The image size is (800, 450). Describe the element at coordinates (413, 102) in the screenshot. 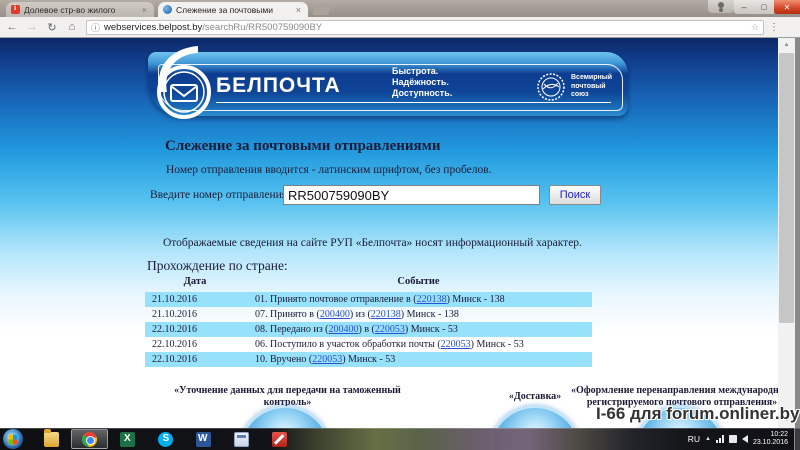

I see `brand-underline` at that location.